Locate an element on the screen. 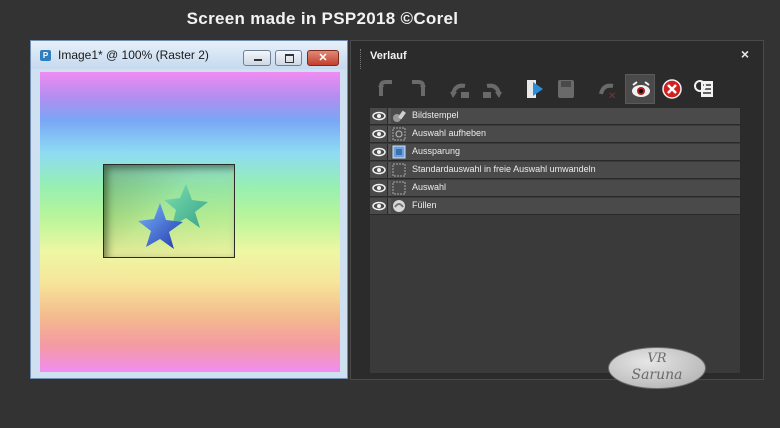 Image resolution: width=780 pixels, height=428 pixels. history-properties-button is located at coordinates (704, 89).